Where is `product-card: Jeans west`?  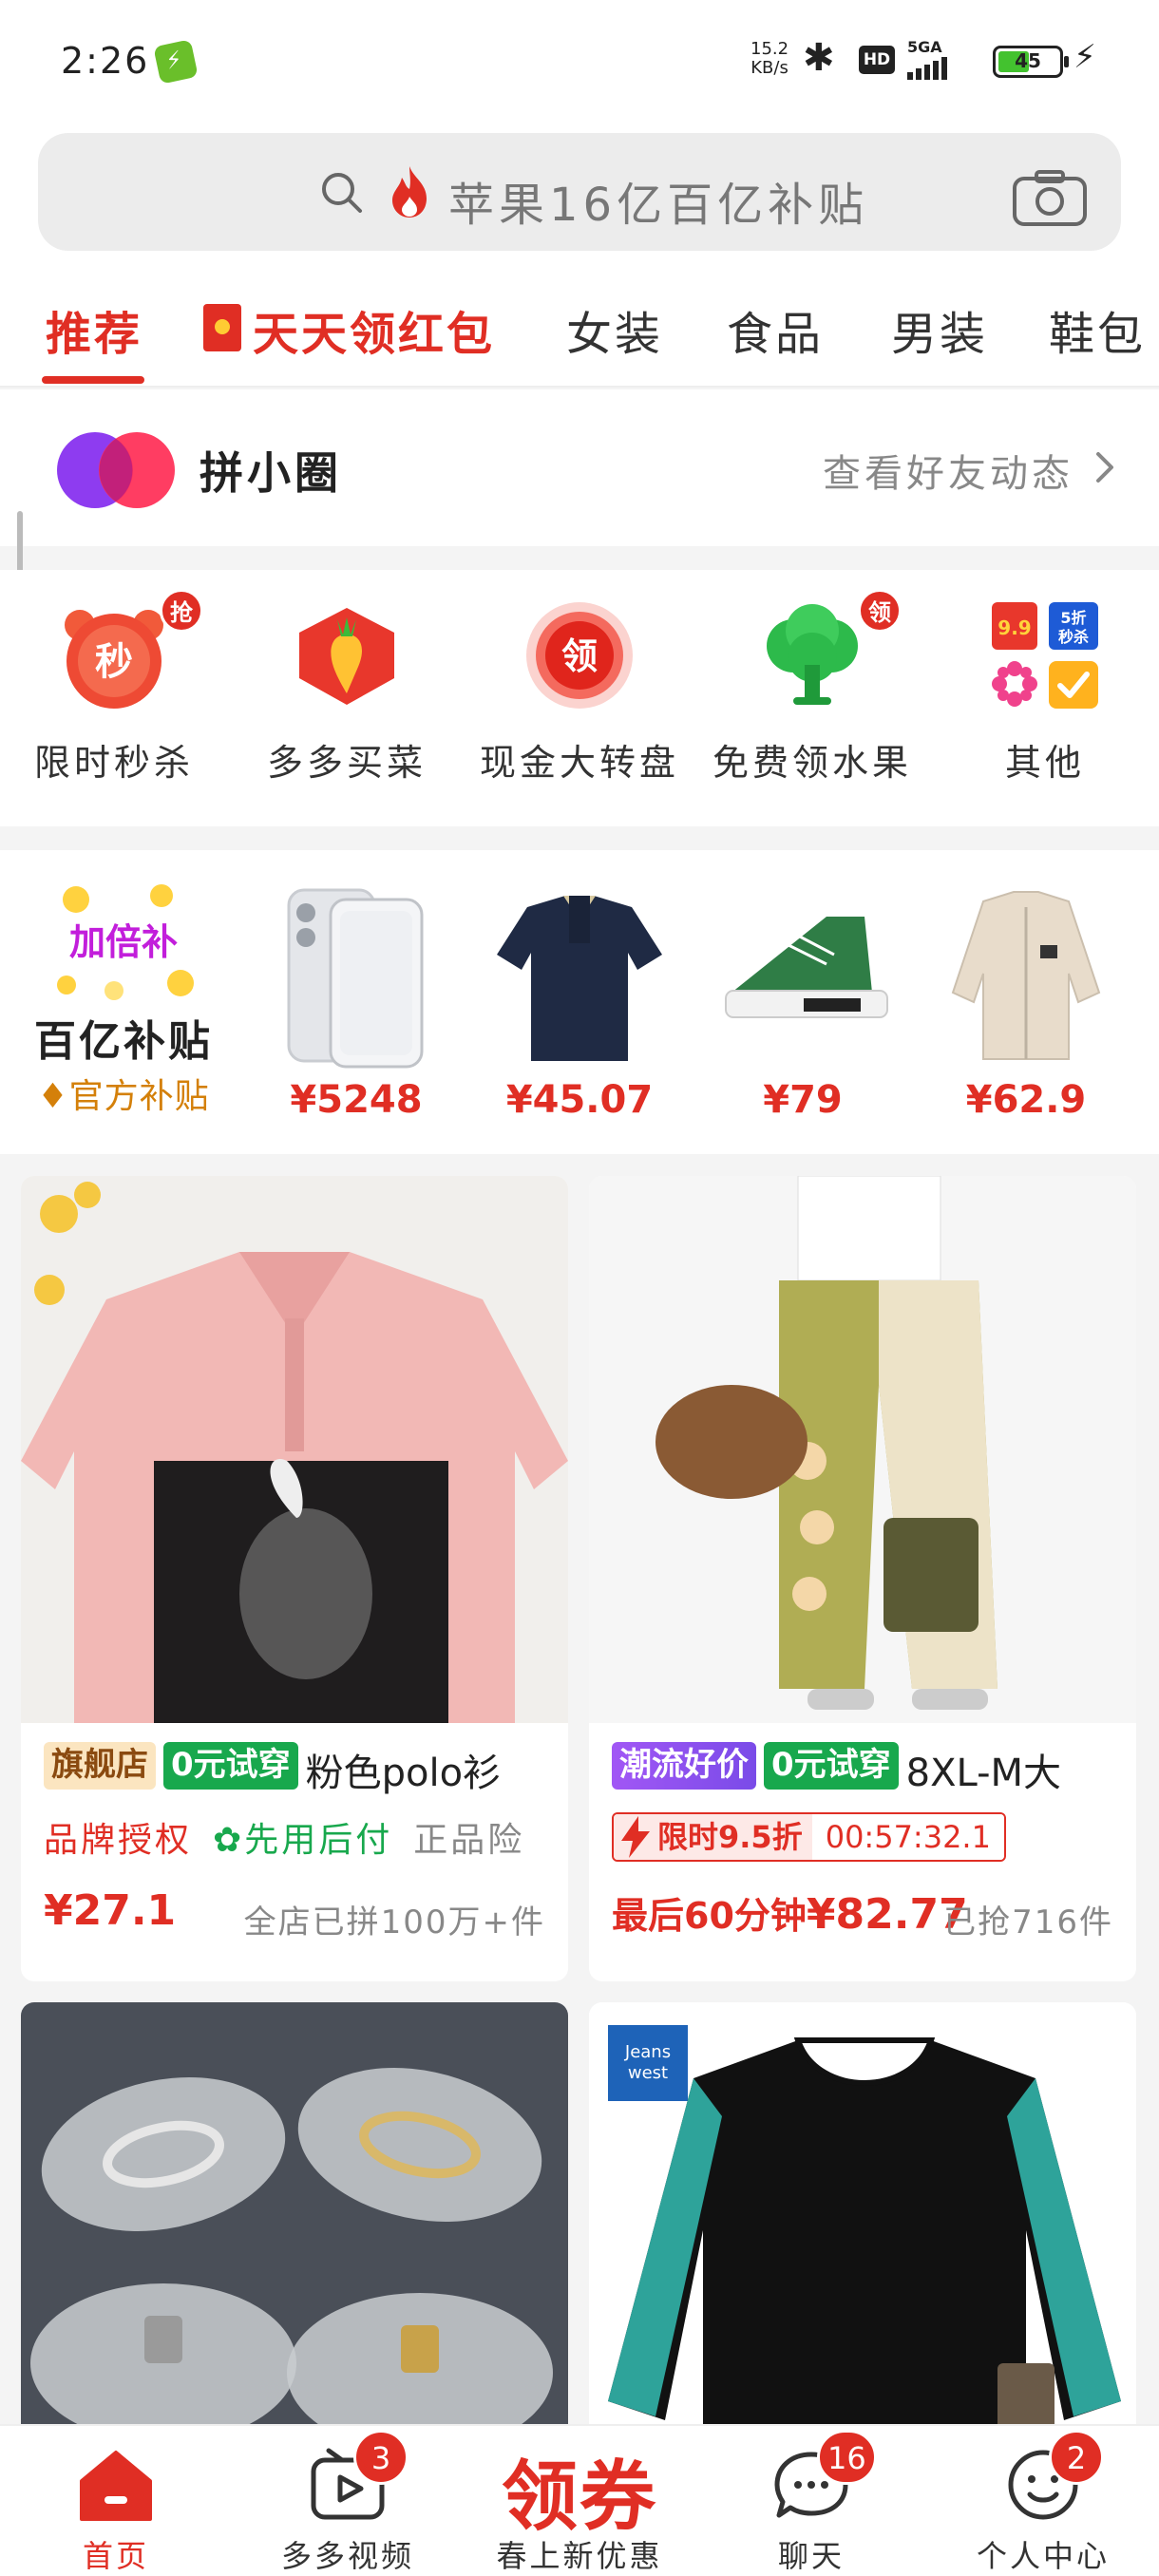
product-card: Jeans west is located at coordinates (862, 2213).